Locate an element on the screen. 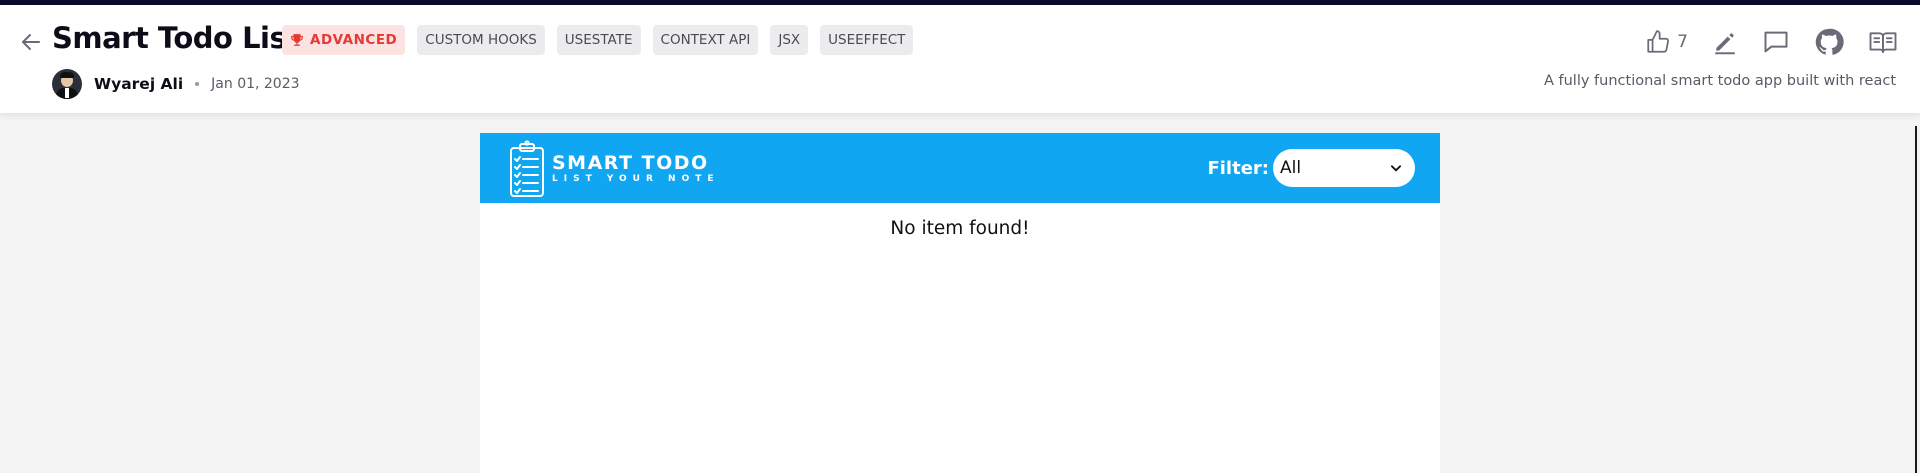  filter-select: All is located at coordinates (1344, 168).